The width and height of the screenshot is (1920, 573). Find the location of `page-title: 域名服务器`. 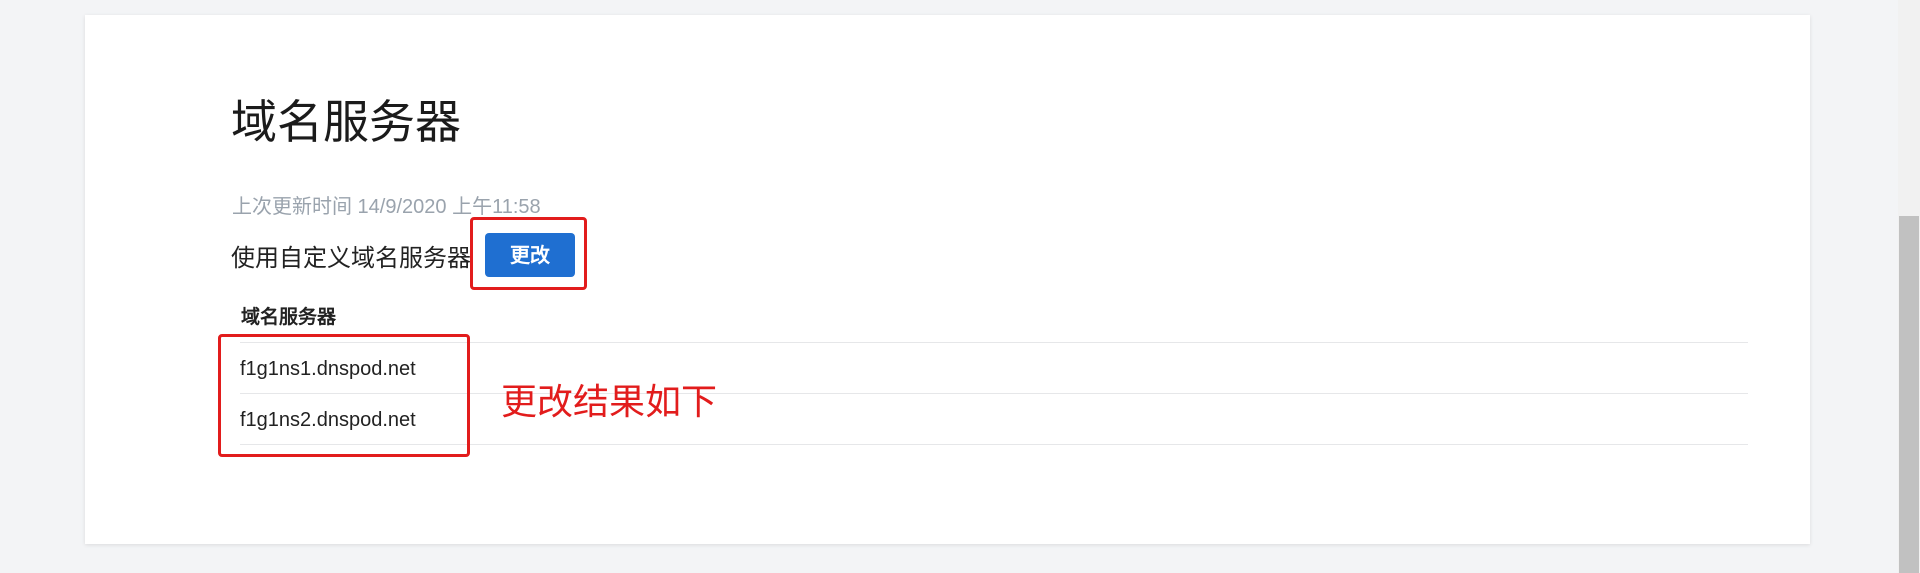

page-title: 域名服务器 is located at coordinates (346, 122).